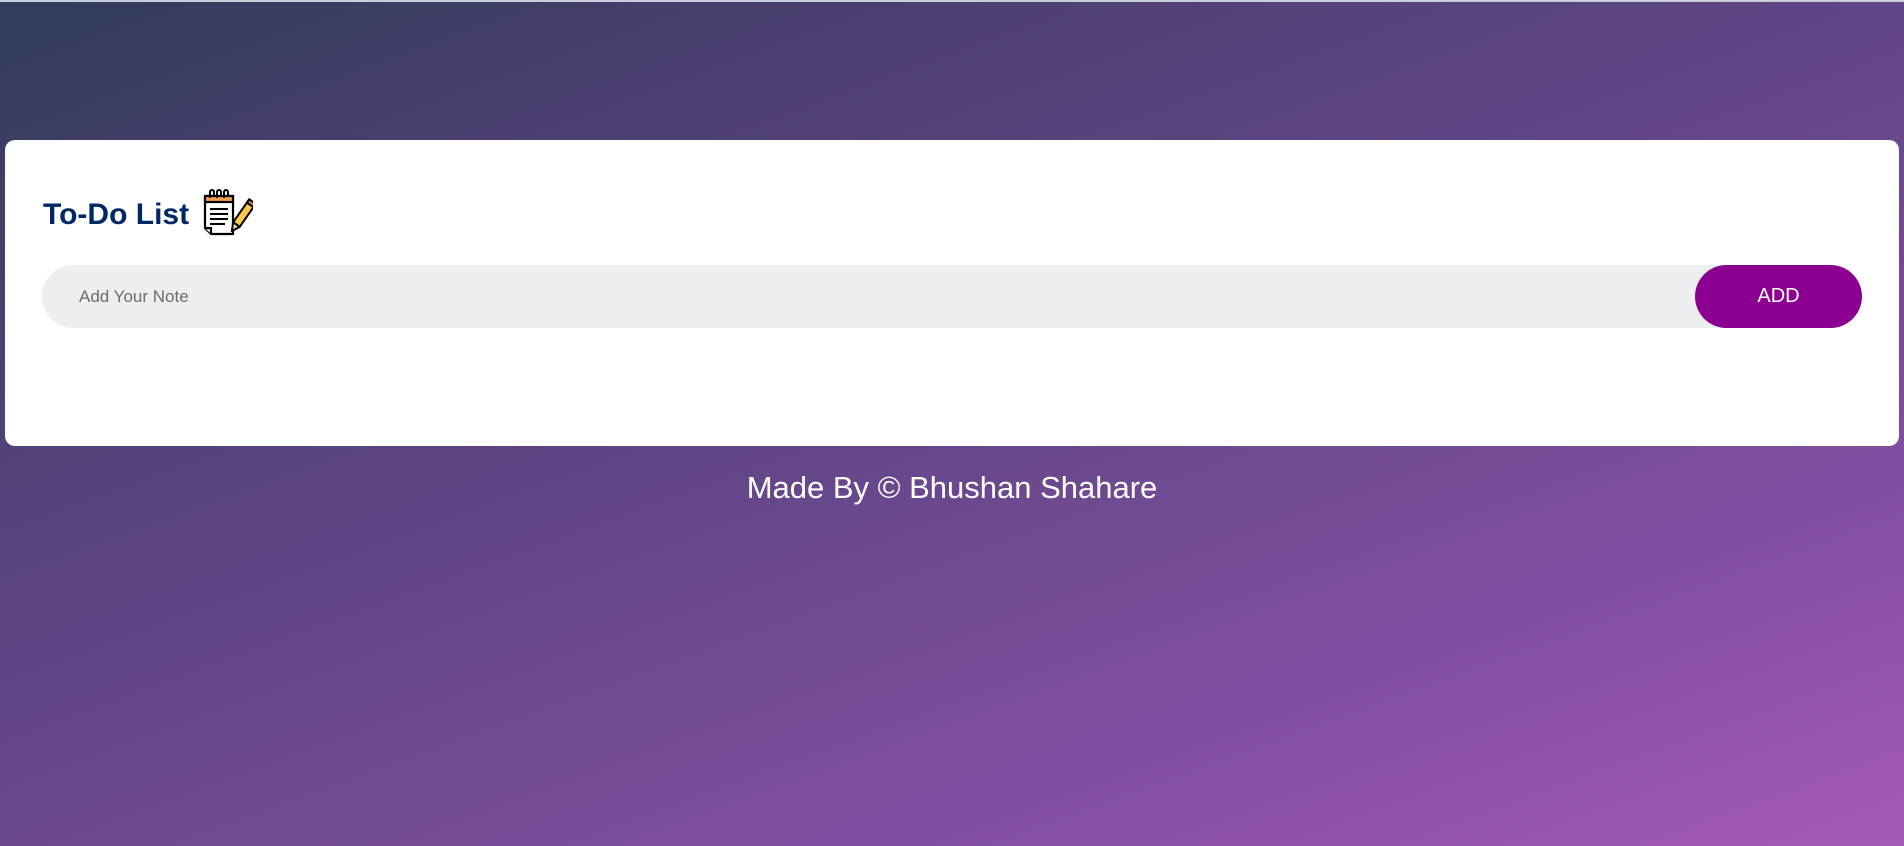 This screenshot has width=1904, height=846. What do you see at coordinates (867, 296) in the screenshot?
I see `note-input` at bounding box center [867, 296].